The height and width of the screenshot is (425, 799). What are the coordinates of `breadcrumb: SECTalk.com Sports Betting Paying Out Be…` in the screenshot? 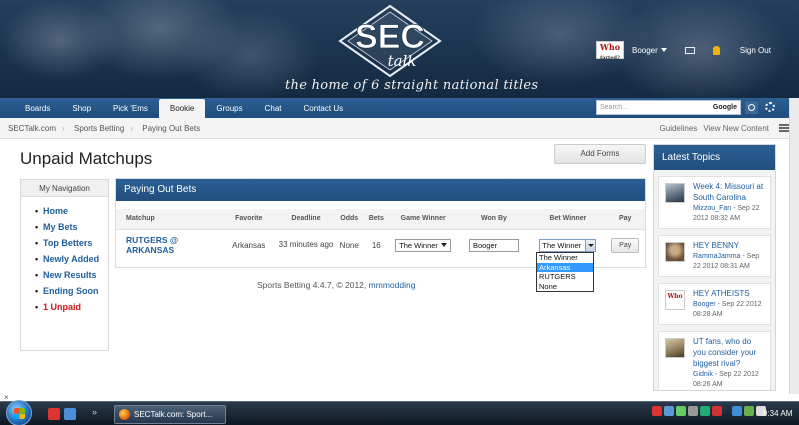 It's located at (399, 128).